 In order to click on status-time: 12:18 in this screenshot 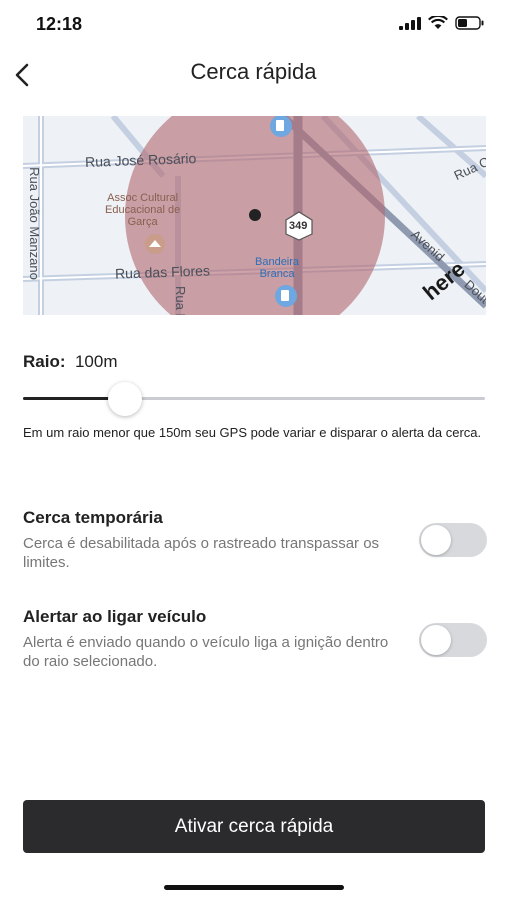, I will do `click(59, 24)`.